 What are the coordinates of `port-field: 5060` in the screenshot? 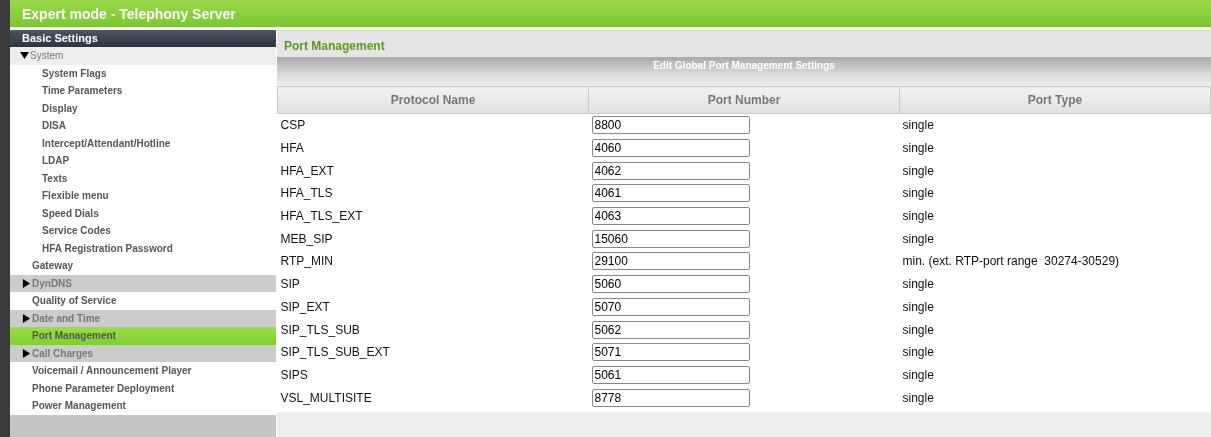 It's located at (670, 284).